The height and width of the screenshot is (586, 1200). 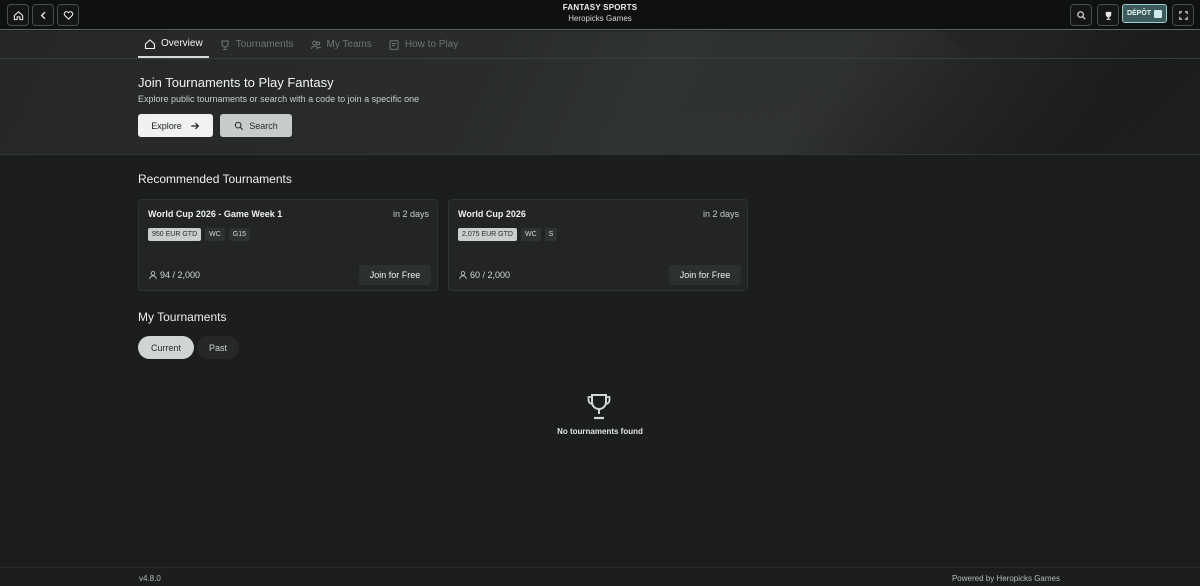 I want to click on participants-value: 60 / 2,000, so click(x=490, y=275).